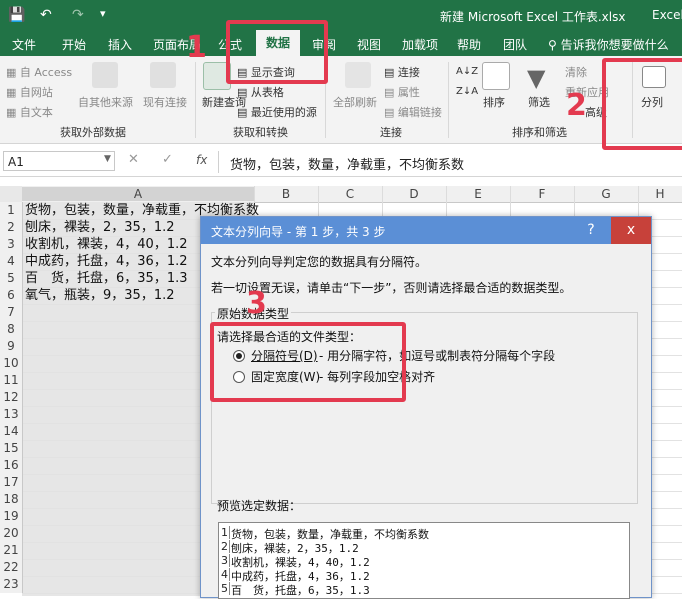 The height and width of the screenshot is (599, 682). Describe the element at coordinates (286, 194) in the screenshot. I see `column-header-b: B` at that location.